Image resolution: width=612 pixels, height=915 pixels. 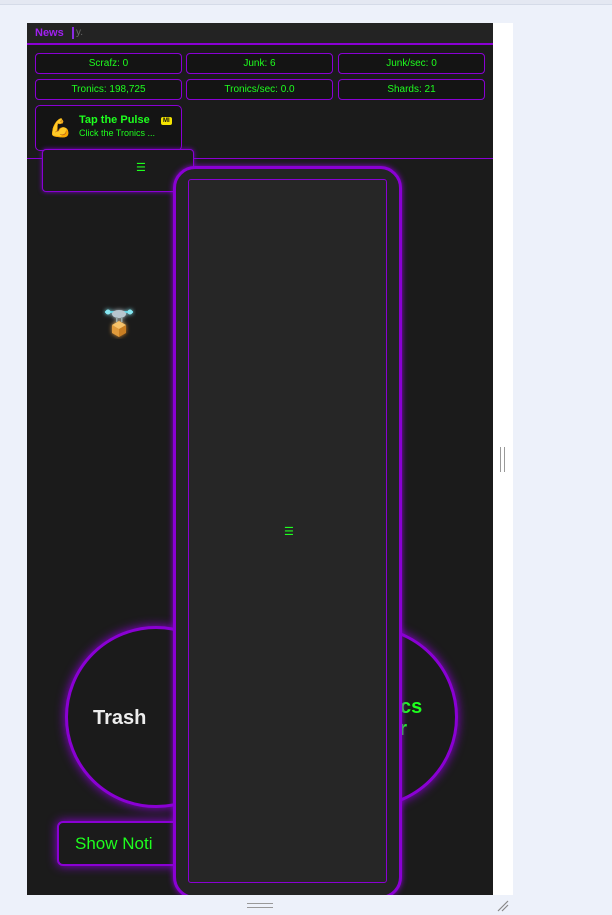 What do you see at coordinates (80, 32) in the screenshot?
I see `news-ticker-text: y.` at bounding box center [80, 32].